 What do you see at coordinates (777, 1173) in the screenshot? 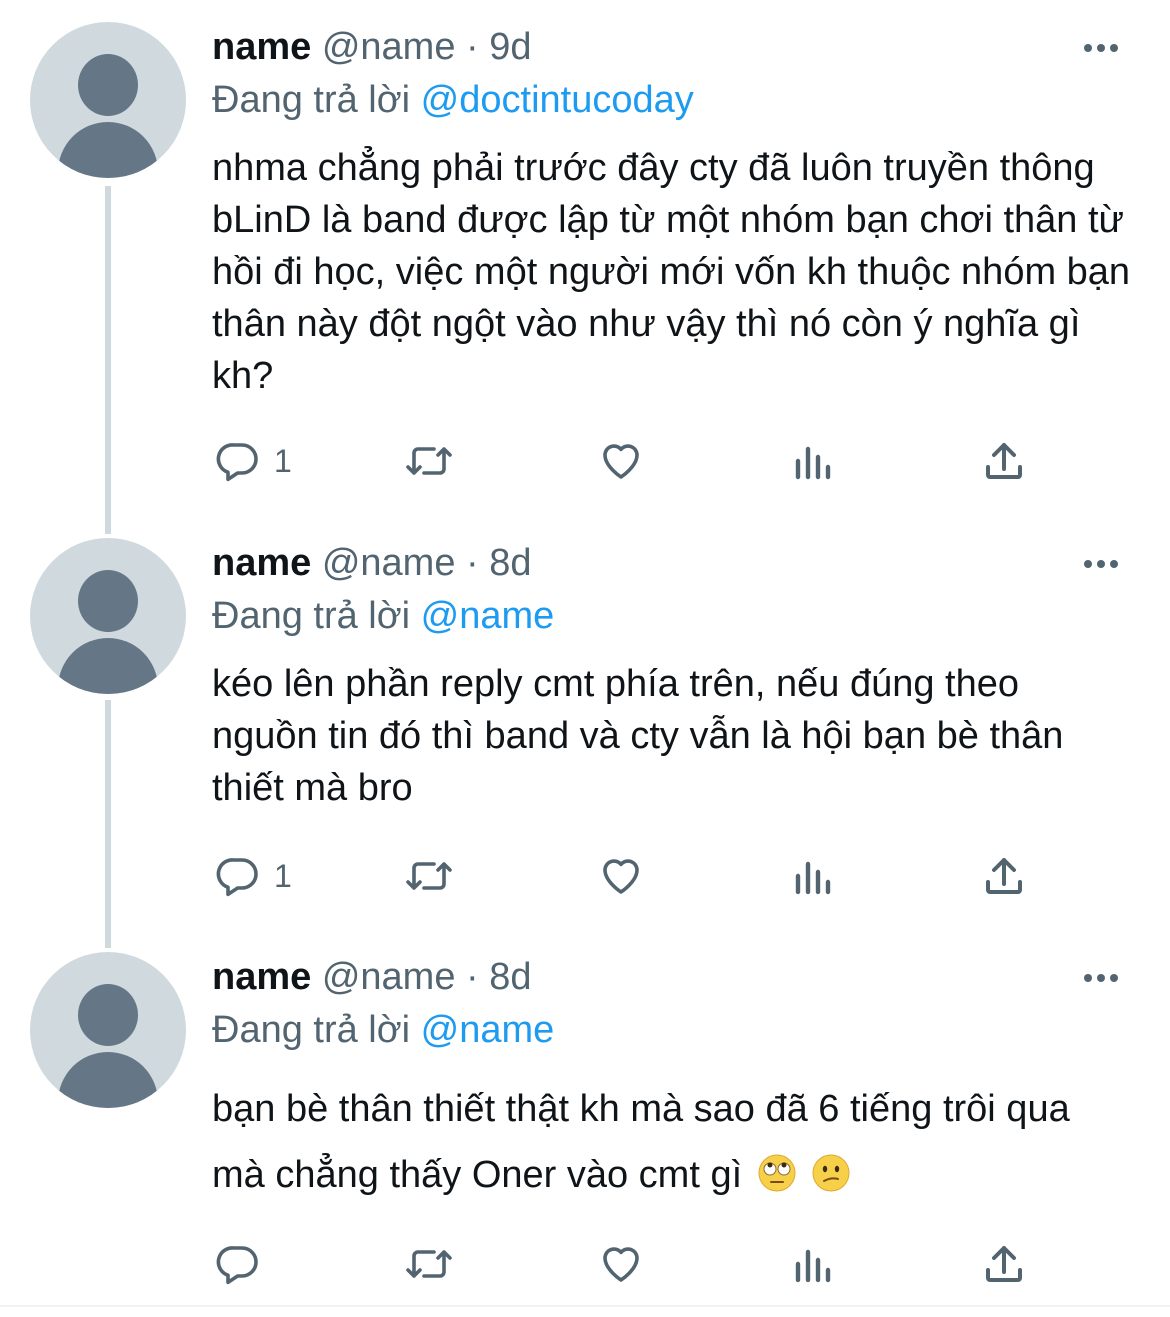
I see `face-with-rolling-eyes-icon` at bounding box center [777, 1173].